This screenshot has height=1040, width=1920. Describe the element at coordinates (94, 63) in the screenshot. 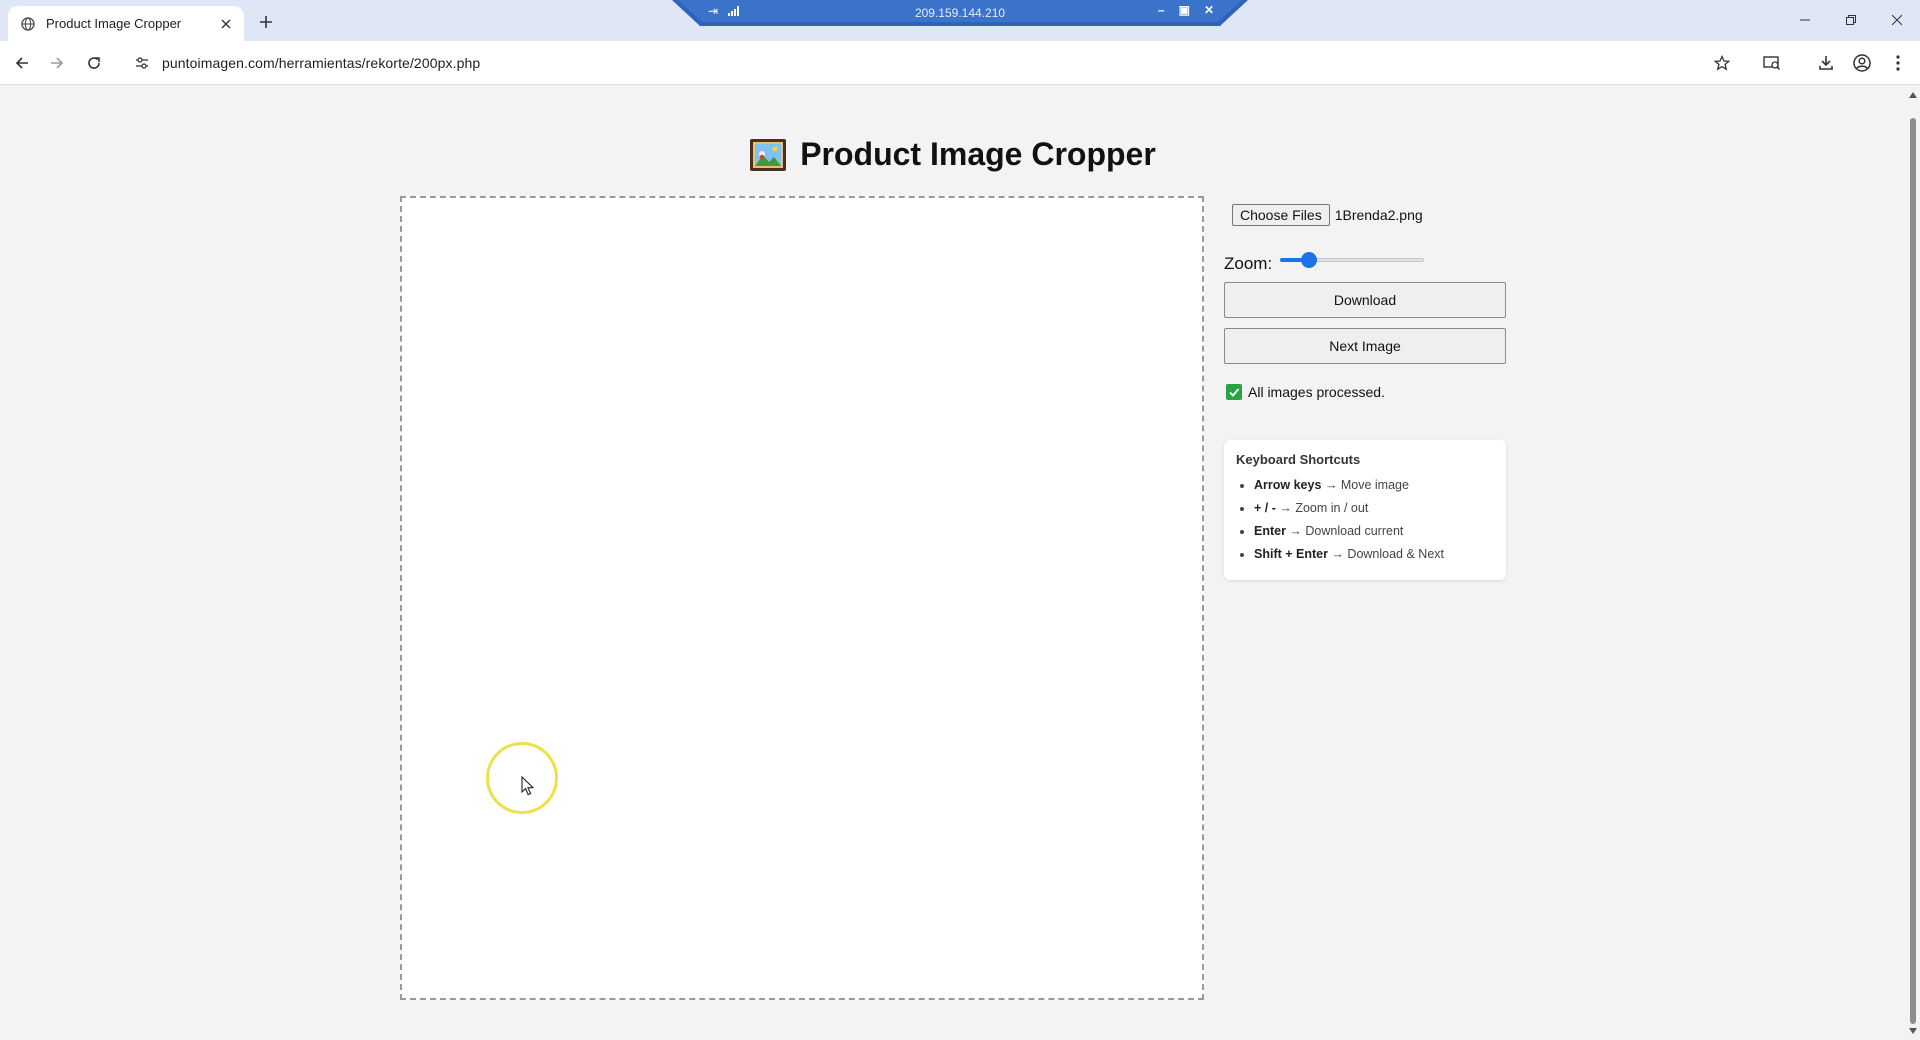

I see `reload-icon` at that location.